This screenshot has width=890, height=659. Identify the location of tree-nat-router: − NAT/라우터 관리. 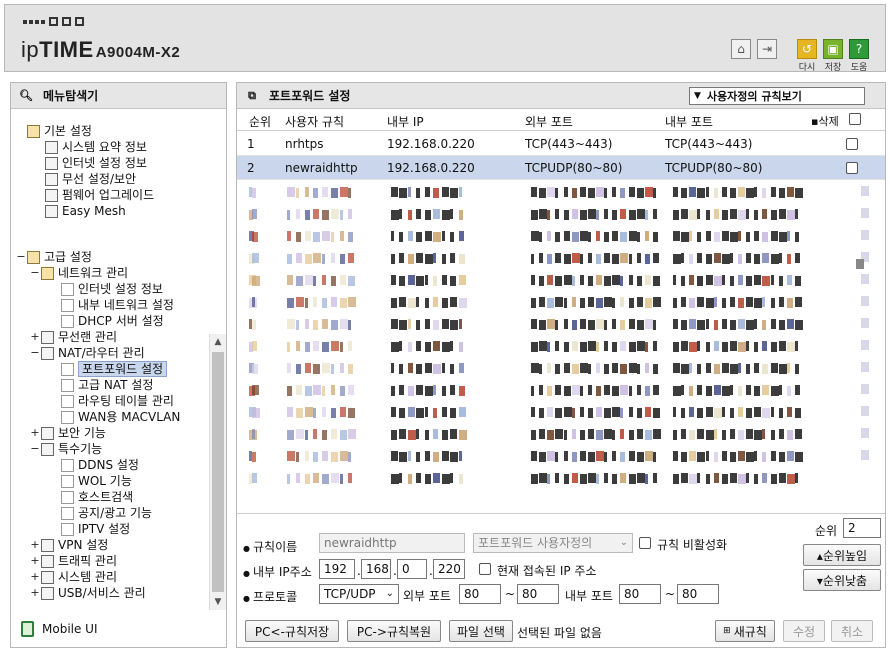
(86, 353).